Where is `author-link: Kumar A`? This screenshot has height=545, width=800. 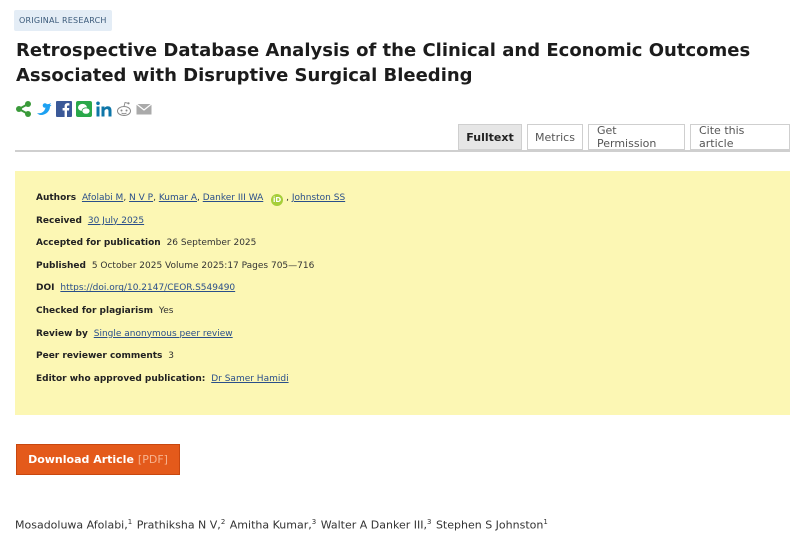
author-link: Kumar A is located at coordinates (178, 198).